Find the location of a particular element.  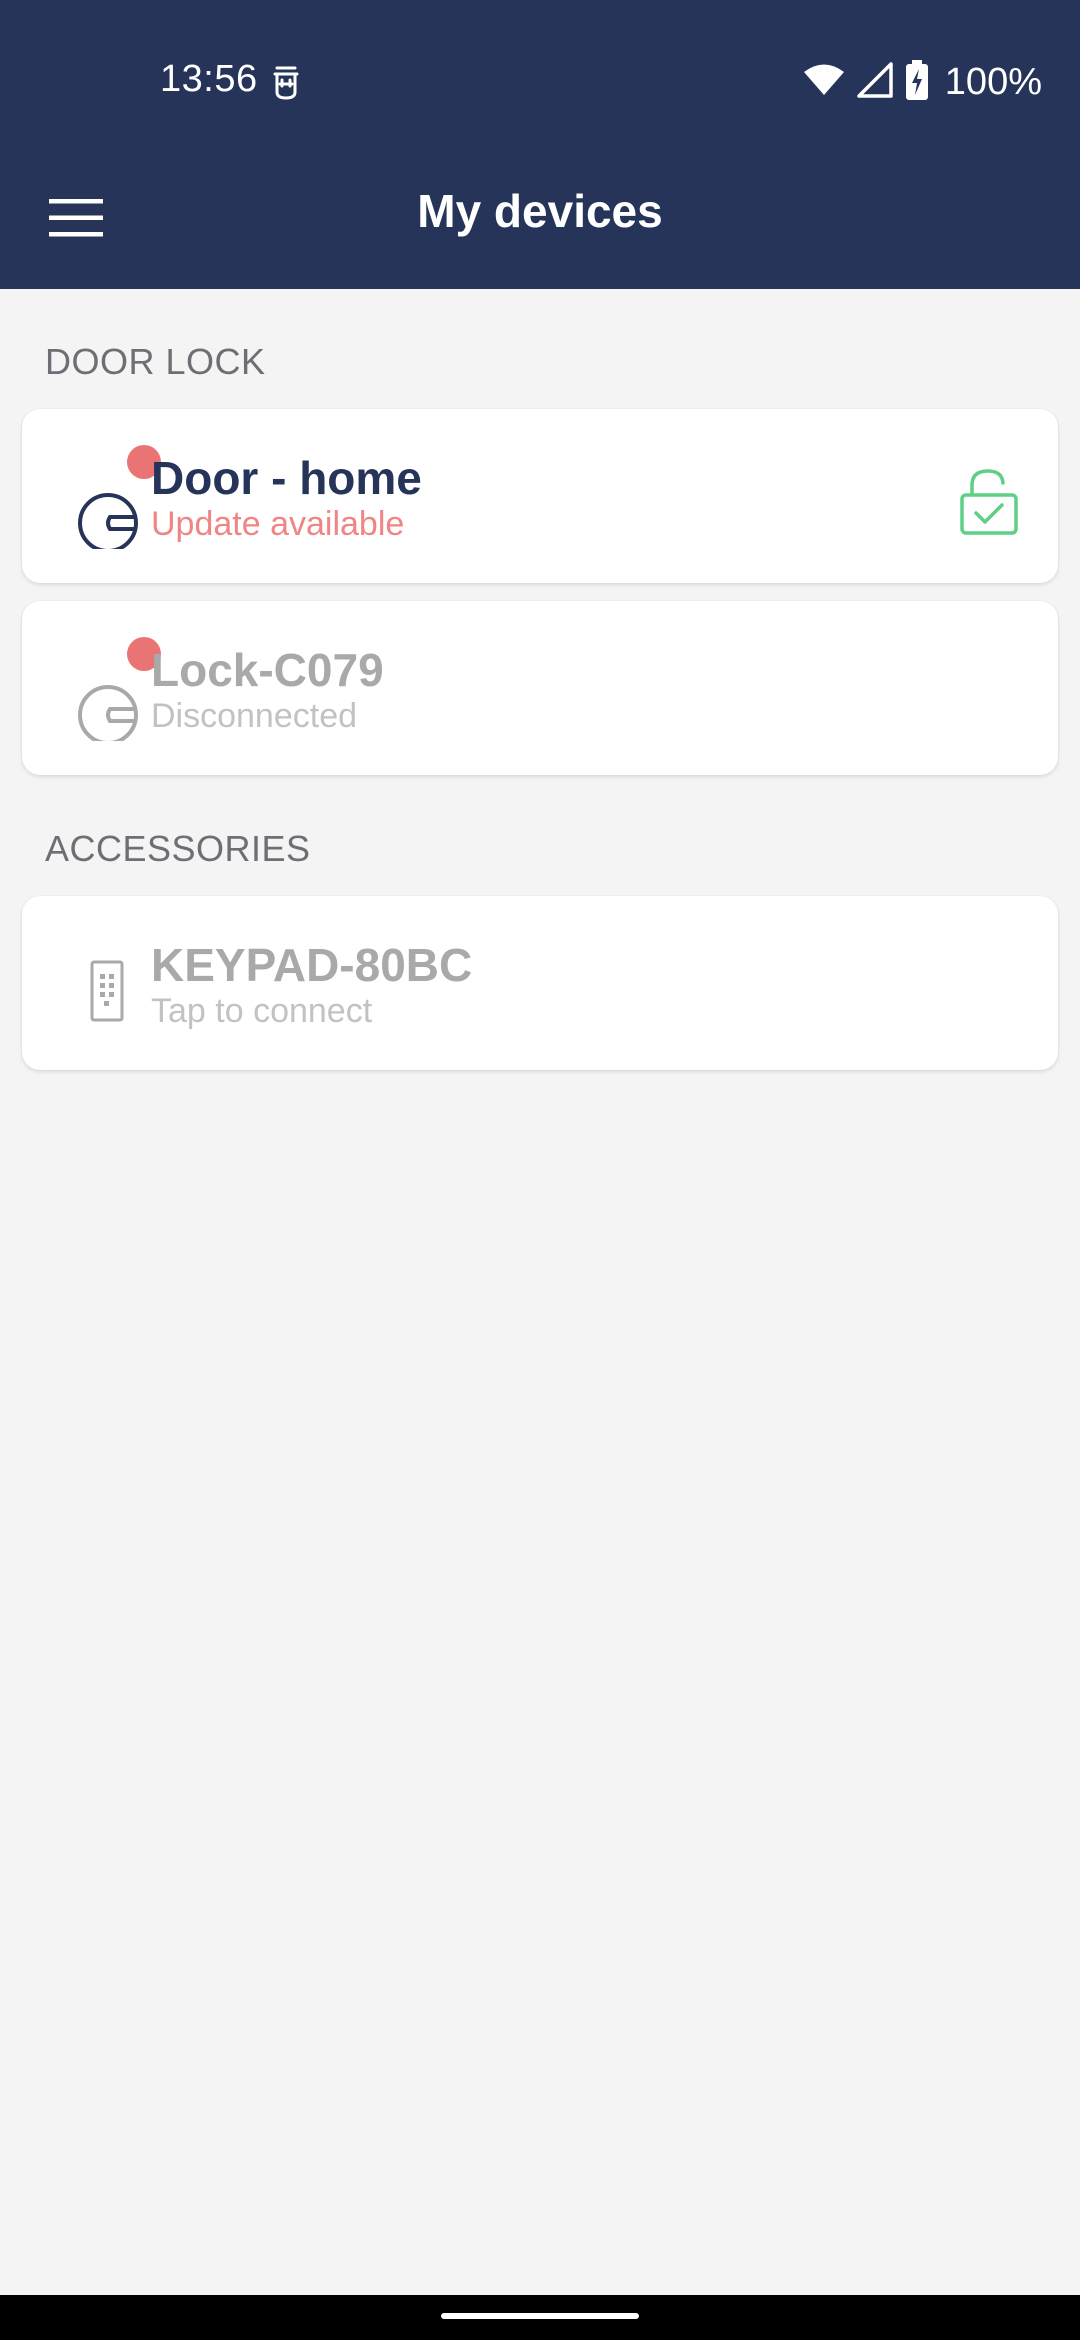

keypad-icon is located at coordinates (96, 992).